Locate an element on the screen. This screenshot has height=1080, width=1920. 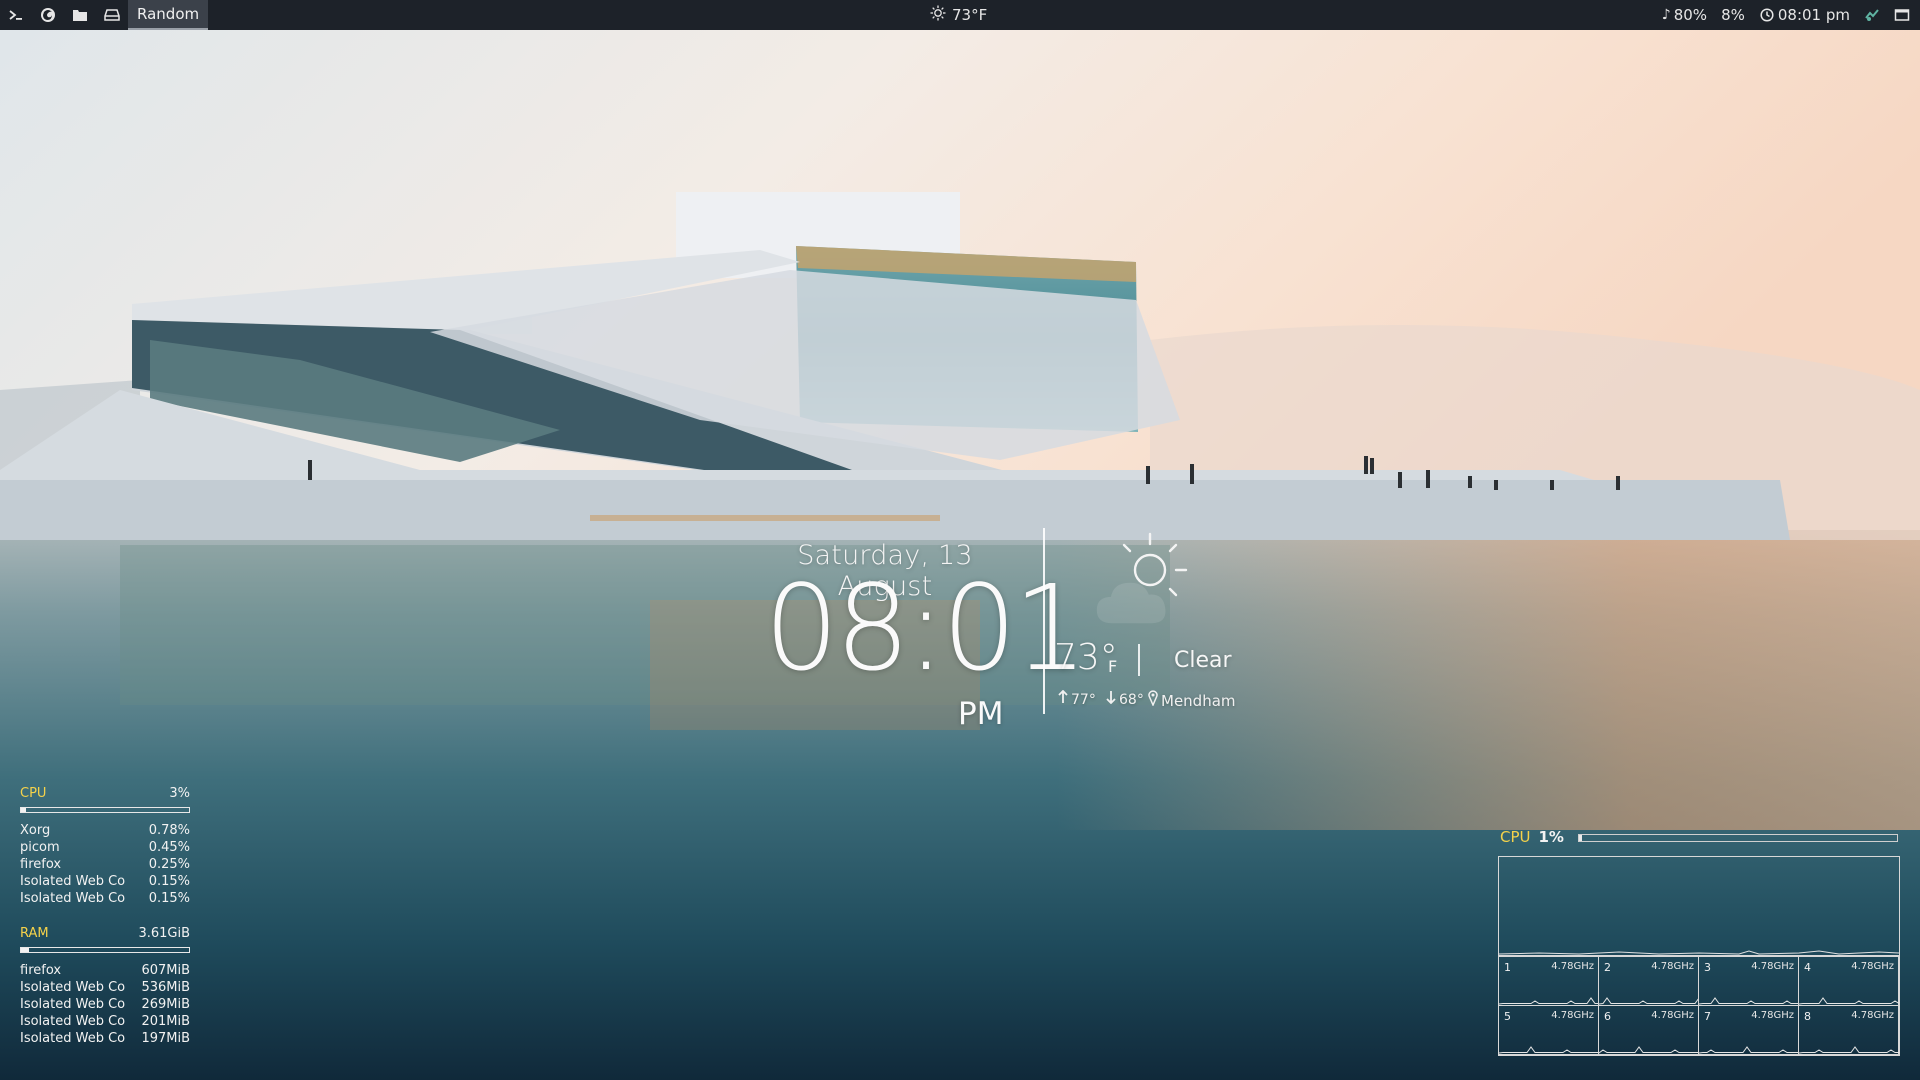
top-panel: Random 73°F ♪ 80% 8% 08:01 pm is located at coordinates (960, 15).